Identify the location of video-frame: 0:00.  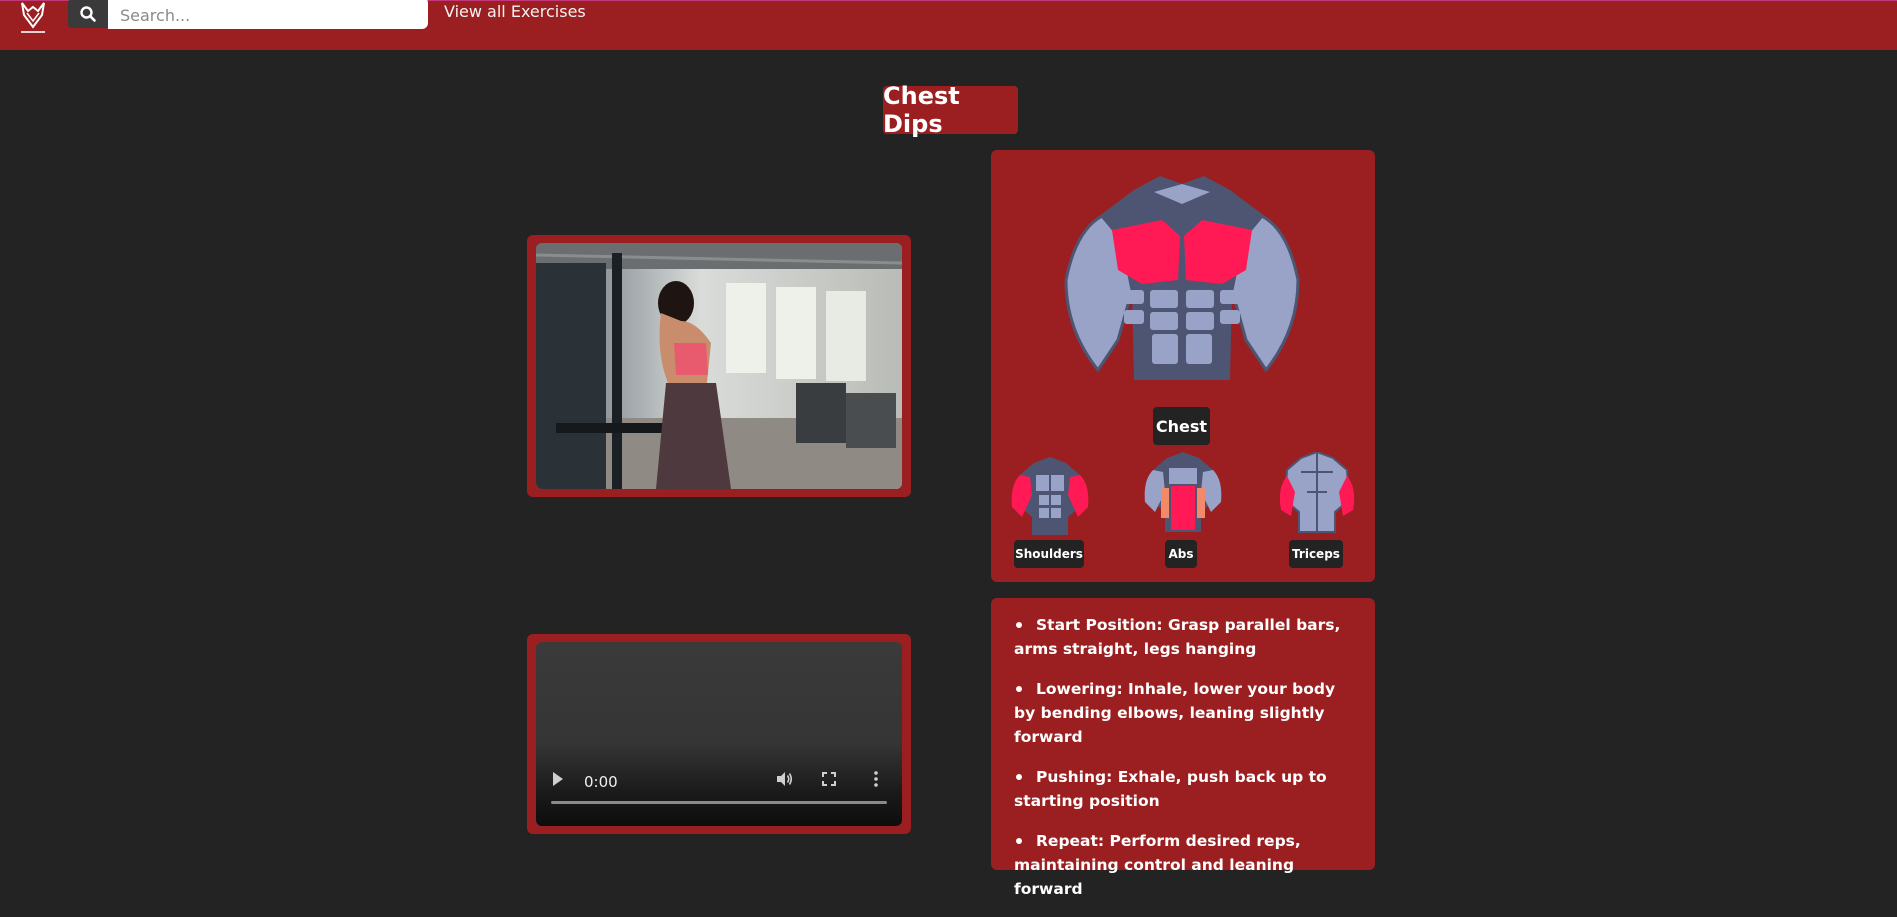
(719, 734).